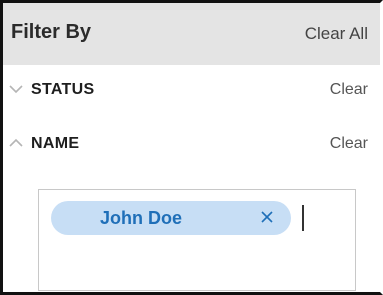 This screenshot has width=383, height=295. What do you see at coordinates (303, 218) in the screenshot?
I see `text-caret` at bounding box center [303, 218].